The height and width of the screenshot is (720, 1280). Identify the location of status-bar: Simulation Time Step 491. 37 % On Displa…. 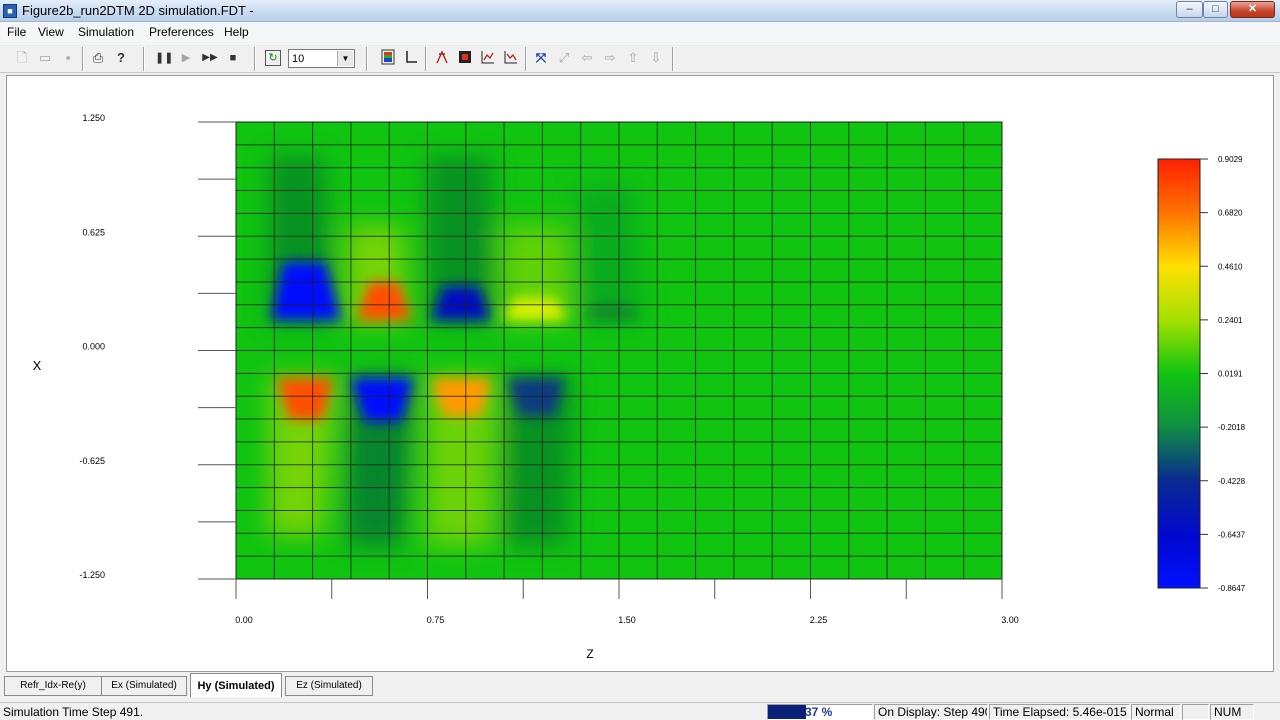
(640, 711).